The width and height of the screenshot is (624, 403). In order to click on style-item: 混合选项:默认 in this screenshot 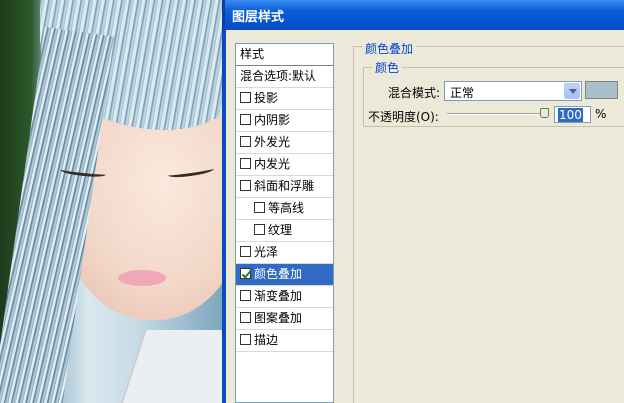, I will do `click(284, 77)`.